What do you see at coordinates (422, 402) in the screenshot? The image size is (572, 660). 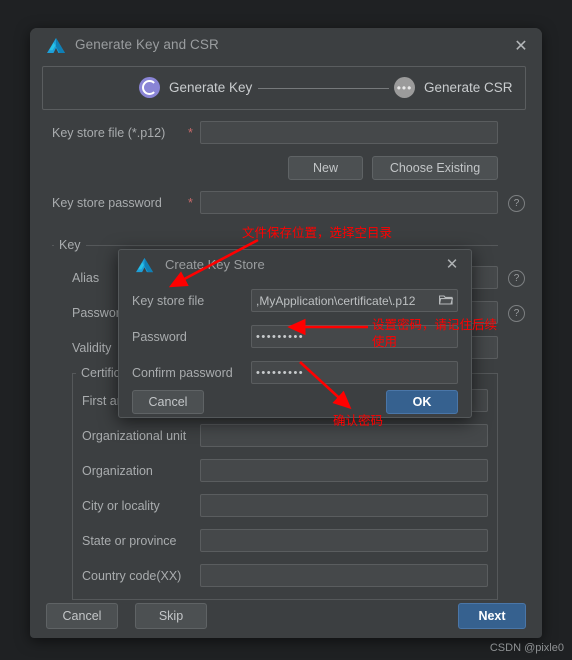 I see `modal-ok-button: OK` at bounding box center [422, 402].